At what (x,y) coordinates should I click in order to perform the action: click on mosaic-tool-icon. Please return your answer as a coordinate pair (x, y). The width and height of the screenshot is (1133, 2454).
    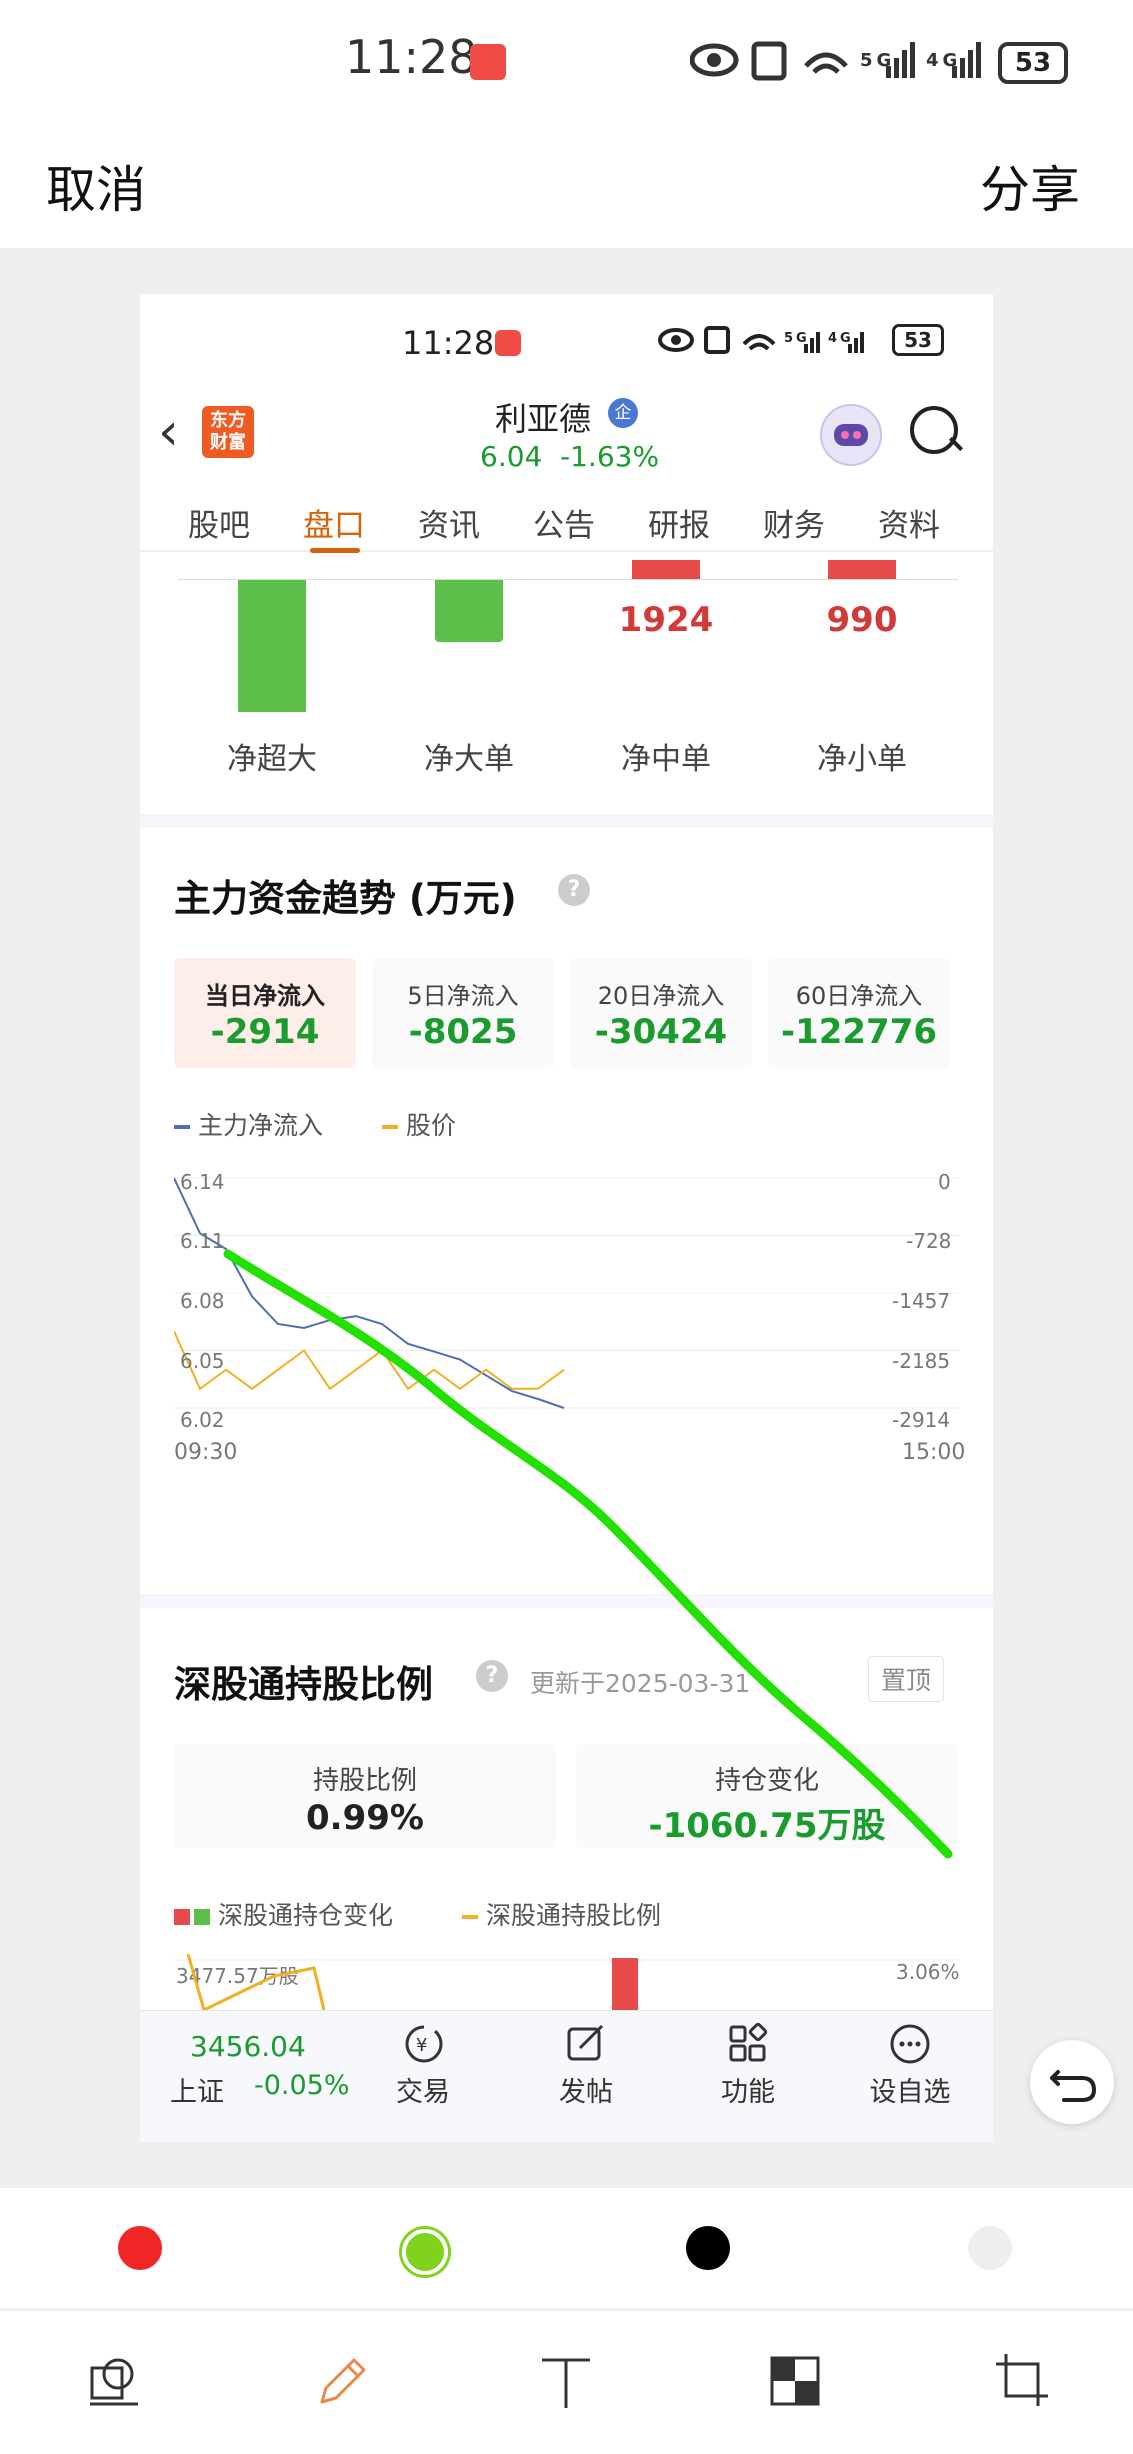
    Looking at the image, I should click on (795, 2381).